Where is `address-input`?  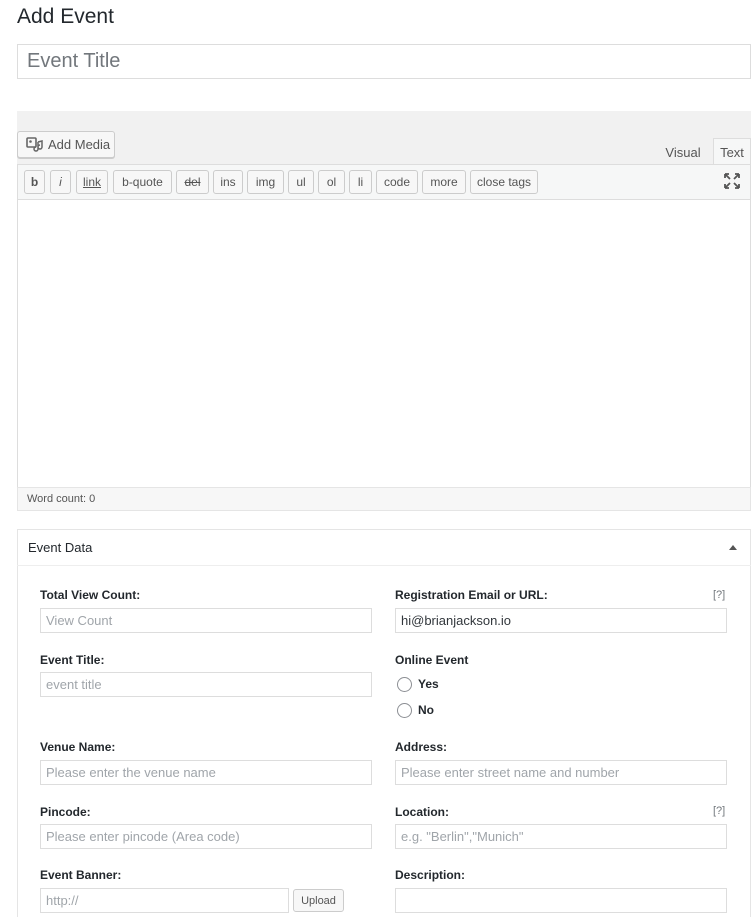
address-input is located at coordinates (561, 772).